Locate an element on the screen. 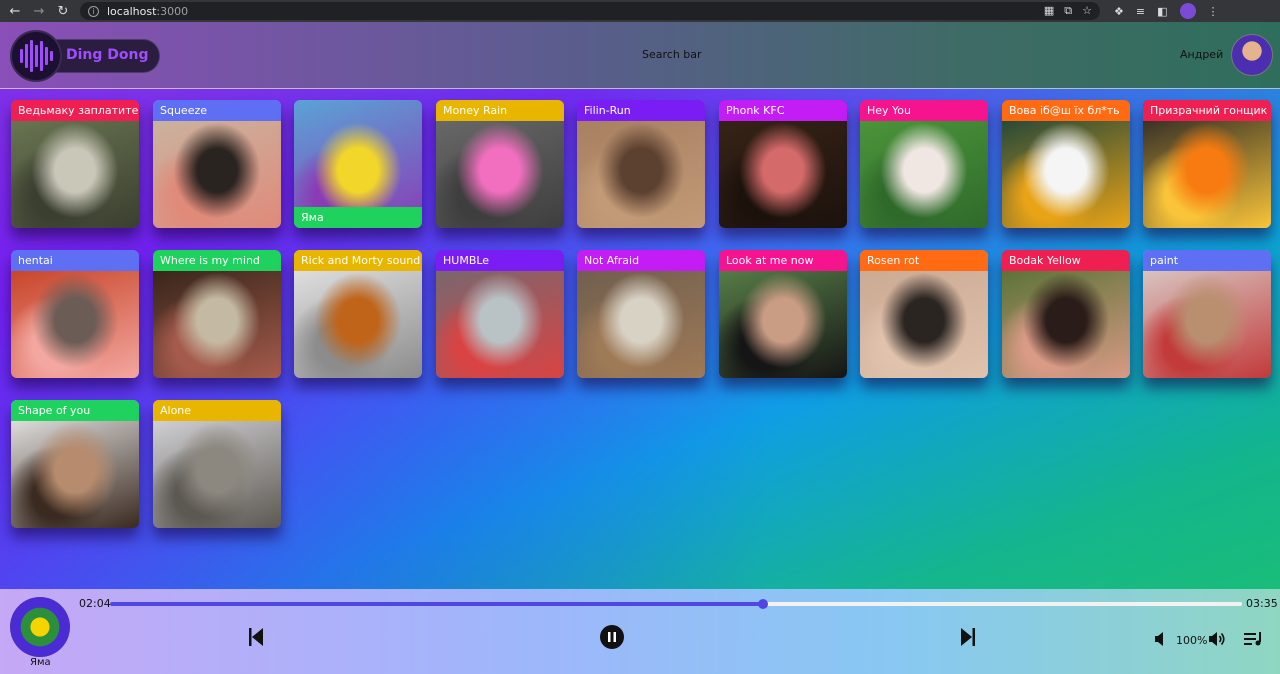 The height and width of the screenshot is (674, 1280). track-title: Призрачний гонщик is located at coordinates (1207, 110).